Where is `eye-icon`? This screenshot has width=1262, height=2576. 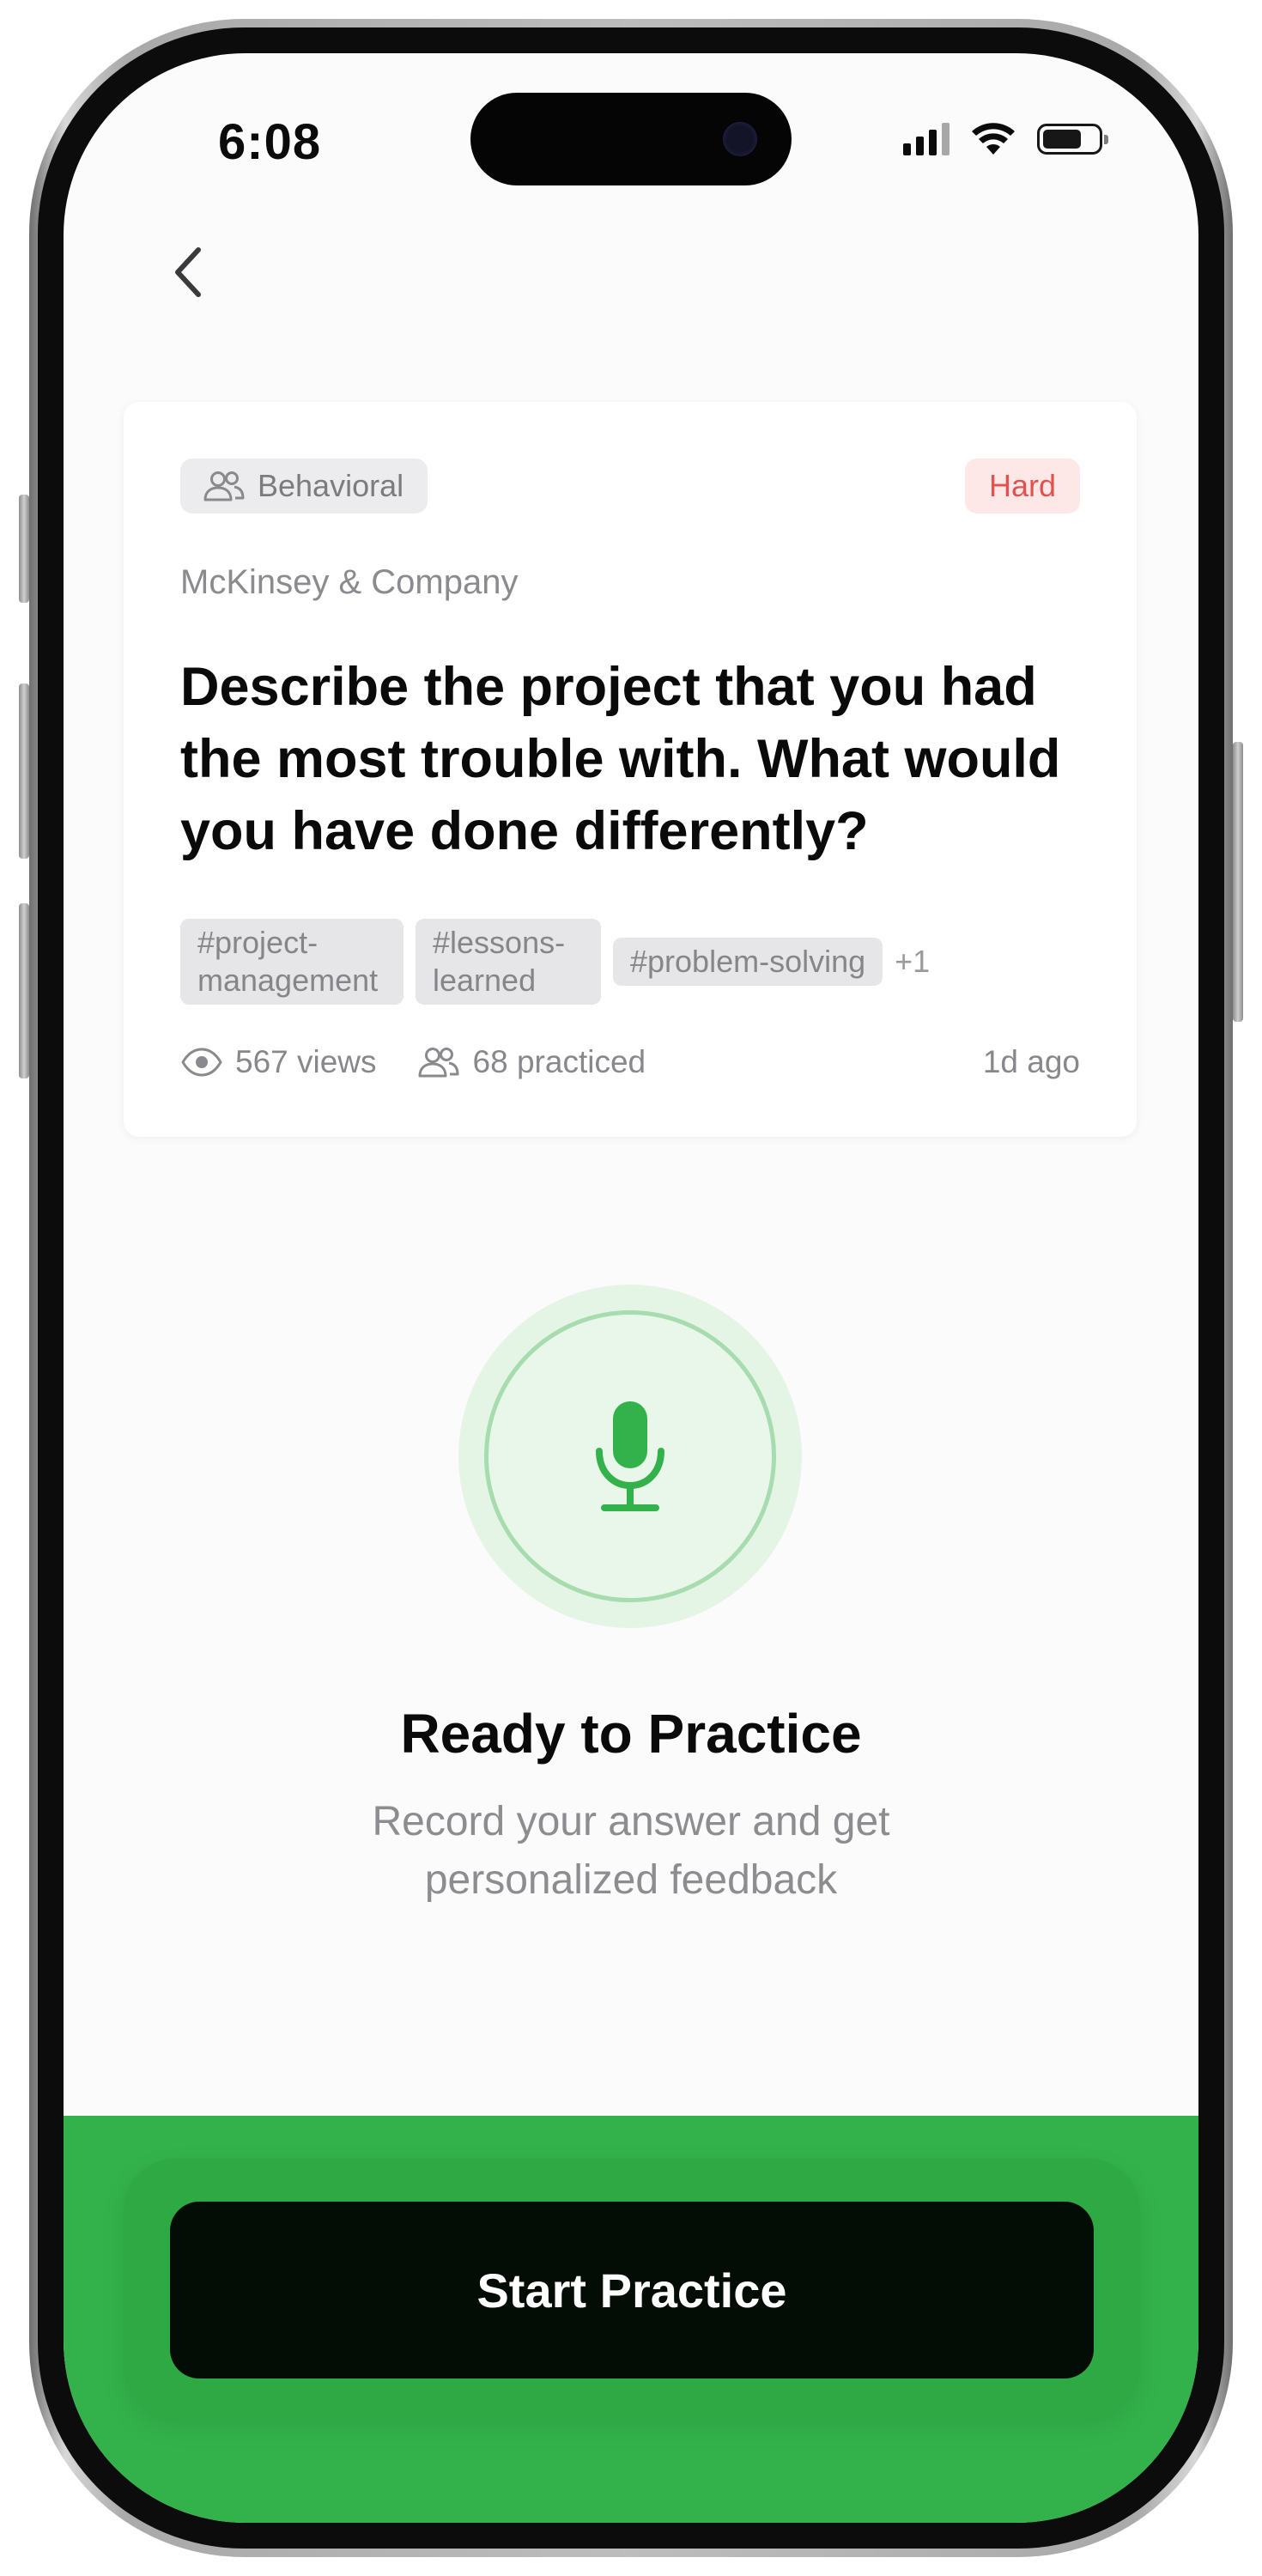
eye-icon is located at coordinates (201, 1063).